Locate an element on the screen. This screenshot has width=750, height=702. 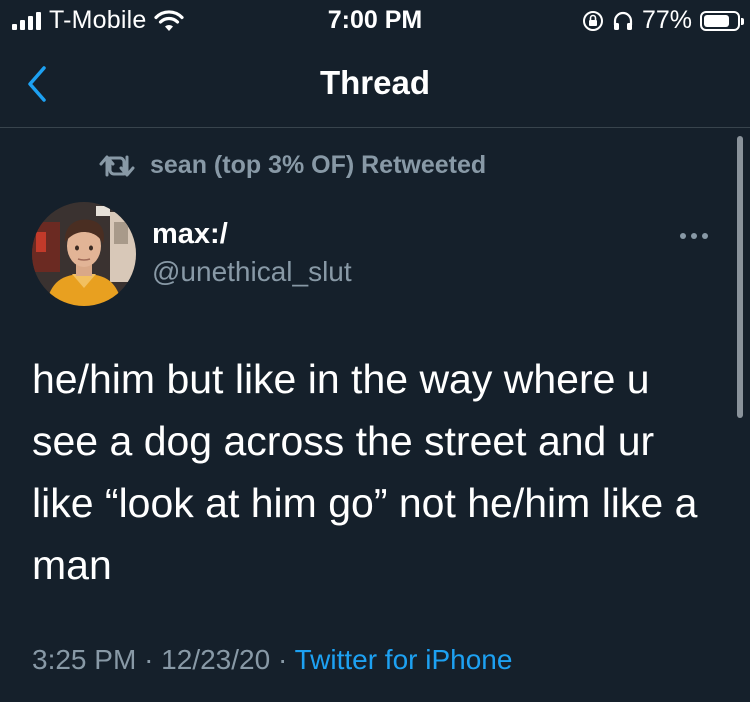
retweet-icon is located at coordinates (117, 165).